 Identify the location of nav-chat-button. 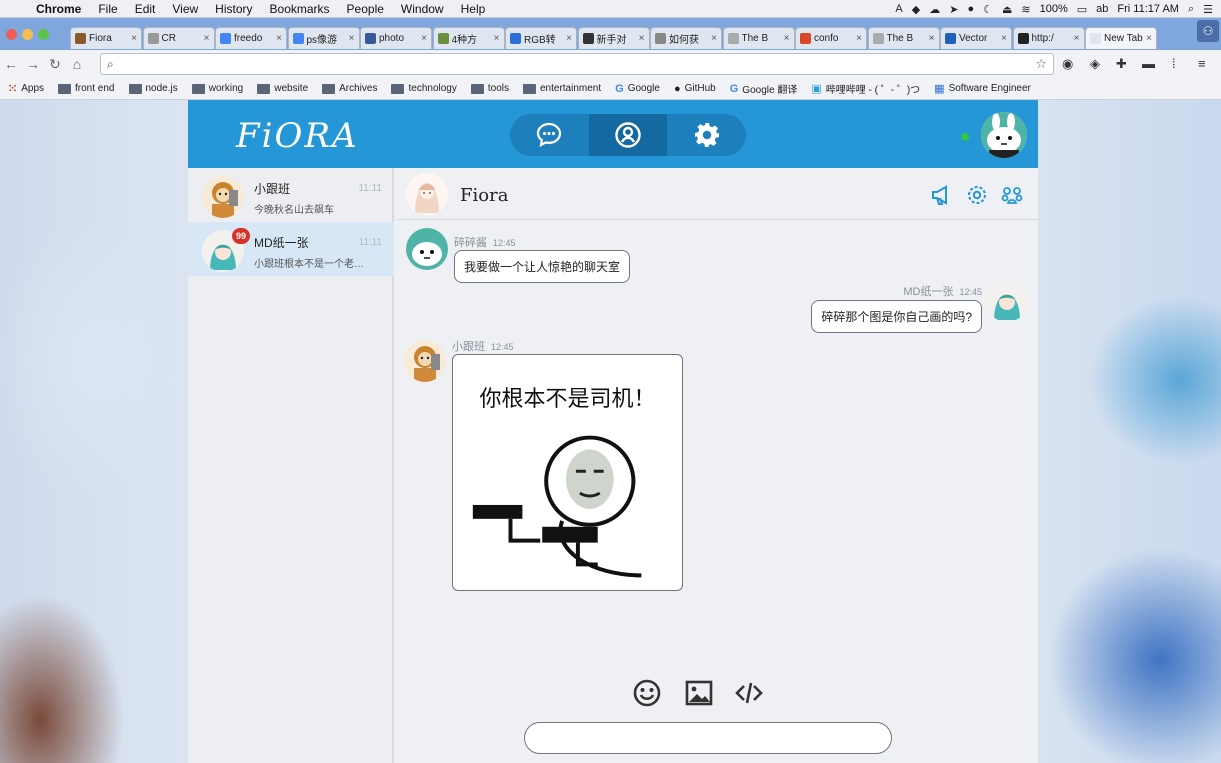
(549, 135).